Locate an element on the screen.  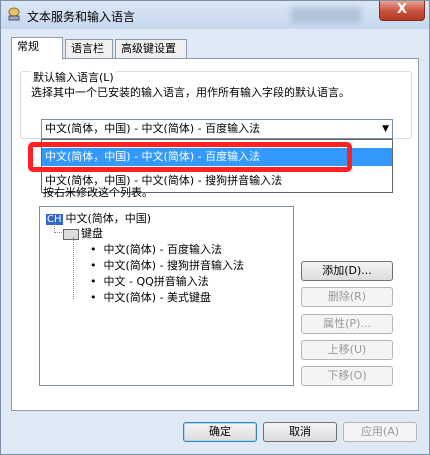
chevron-down-icon: ▼ is located at coordinates (385, 129).